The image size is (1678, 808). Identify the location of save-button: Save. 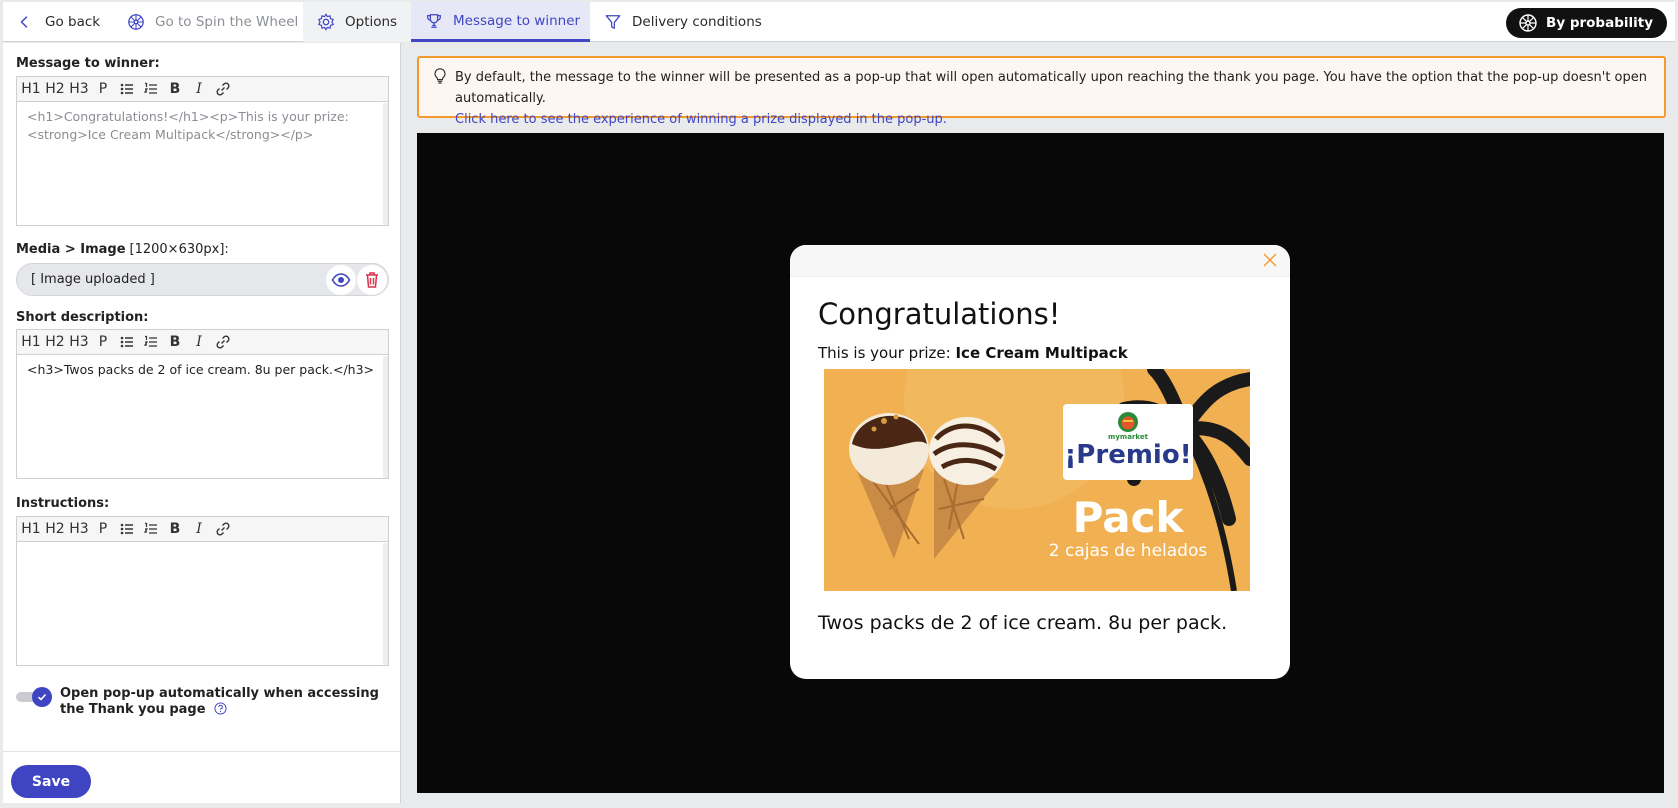
(51, 781).